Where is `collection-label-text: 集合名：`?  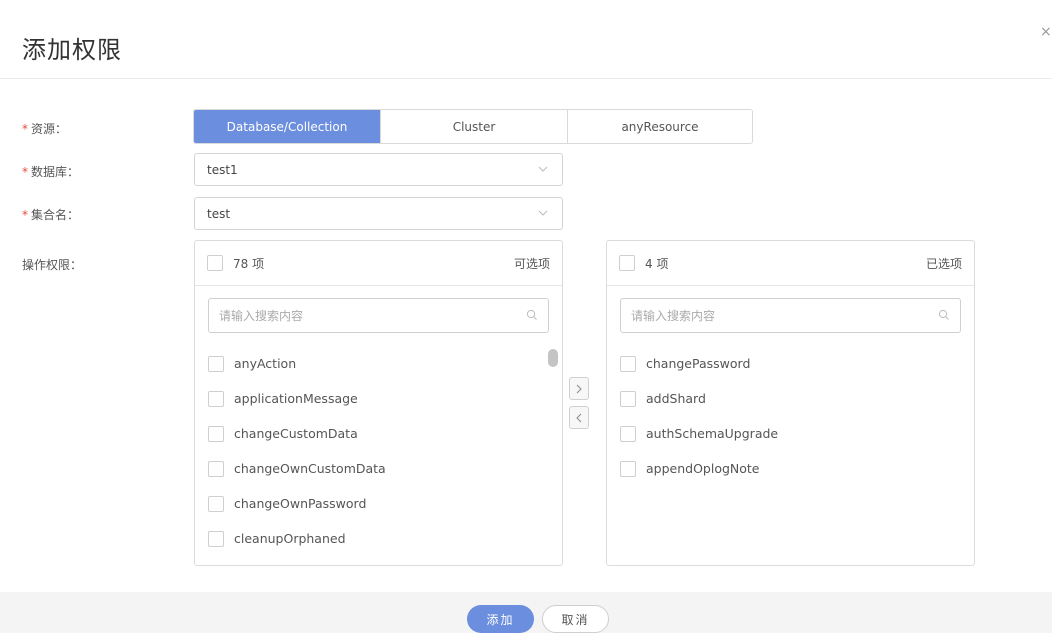 collection-label-text: 集合名： is located at coordinates (55, 215).